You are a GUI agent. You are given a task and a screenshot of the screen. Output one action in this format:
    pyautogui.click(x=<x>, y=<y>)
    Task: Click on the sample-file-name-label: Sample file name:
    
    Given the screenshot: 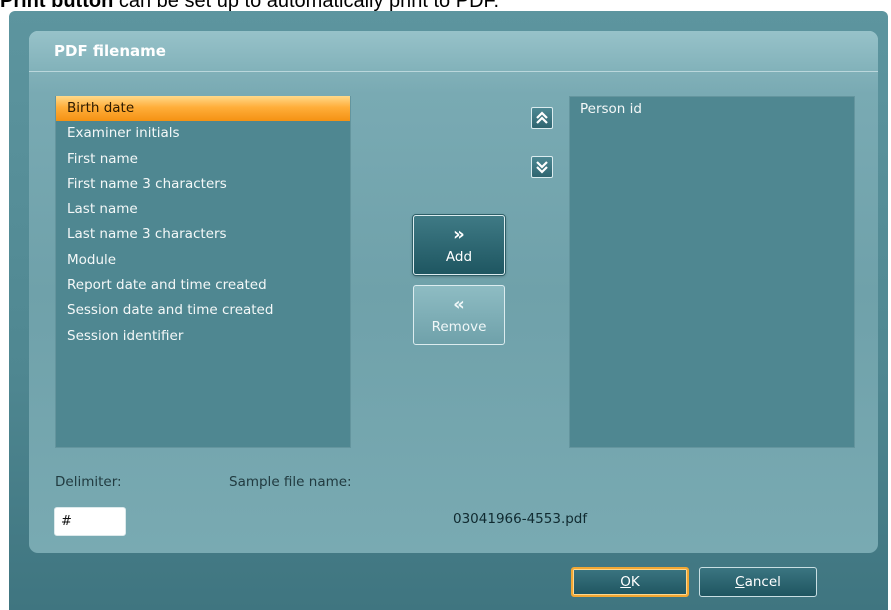 What is the action you would take?
    pyautogui.click(x=290, y=482)
    